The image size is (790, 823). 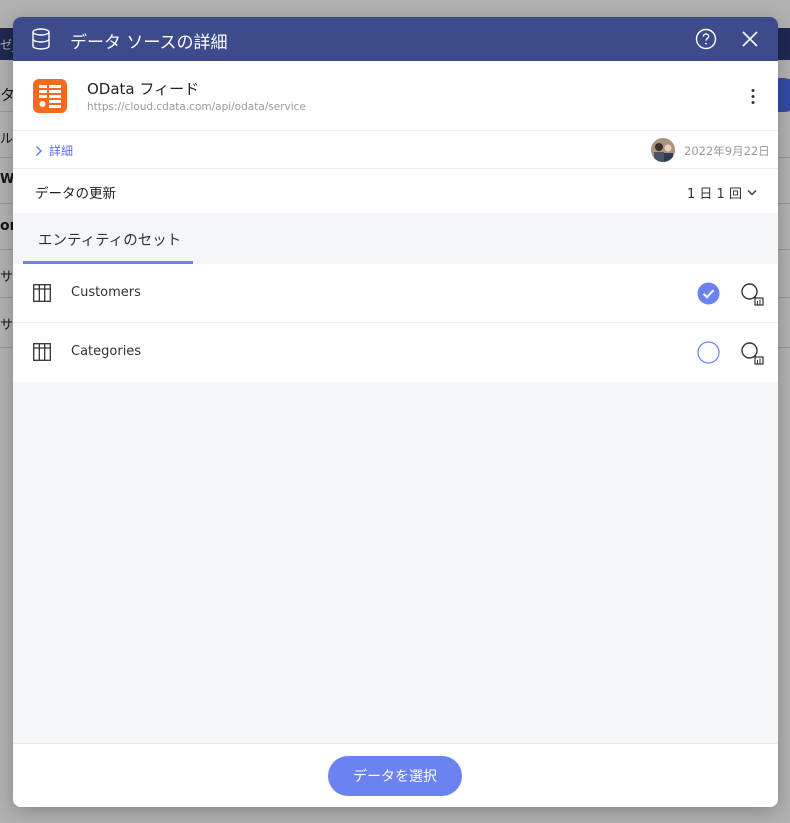 I want to click on more-options-button, so click(x=753, y=97).